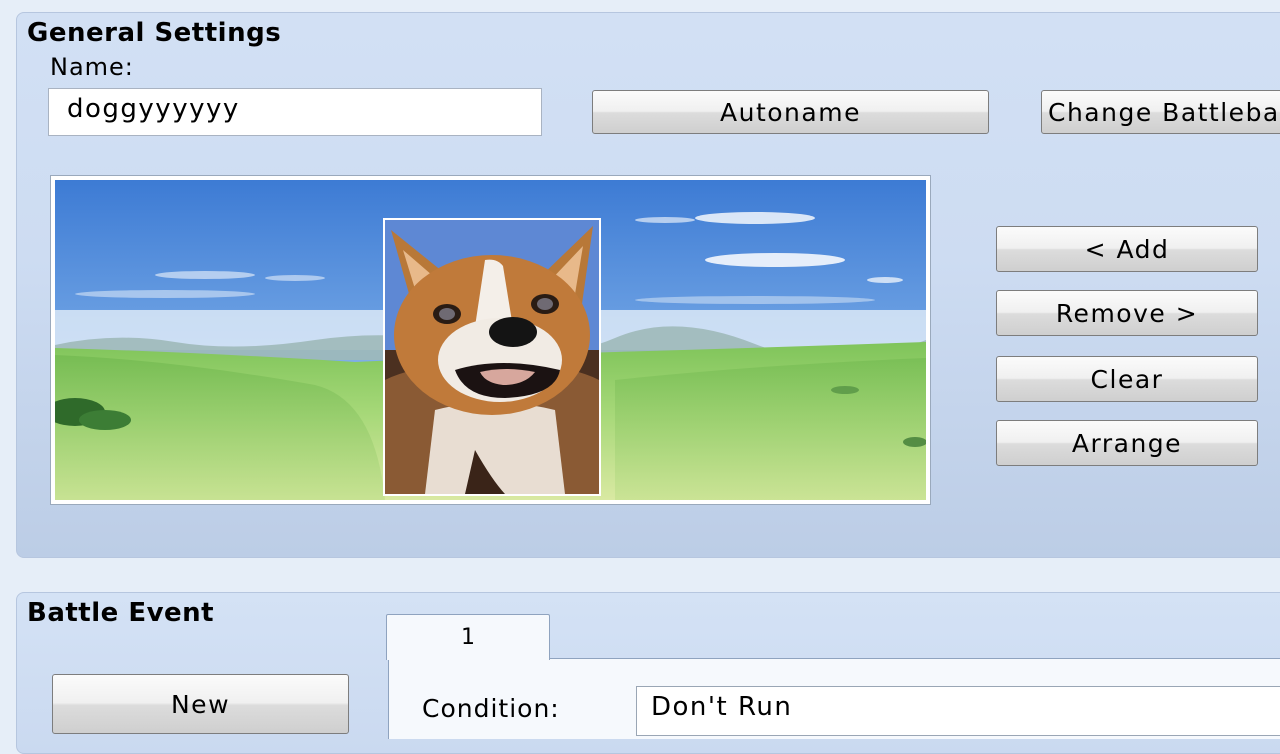  Describe the element at coordinates (468, 637) in the screenshot. I see `tab-1: 1` at that location.